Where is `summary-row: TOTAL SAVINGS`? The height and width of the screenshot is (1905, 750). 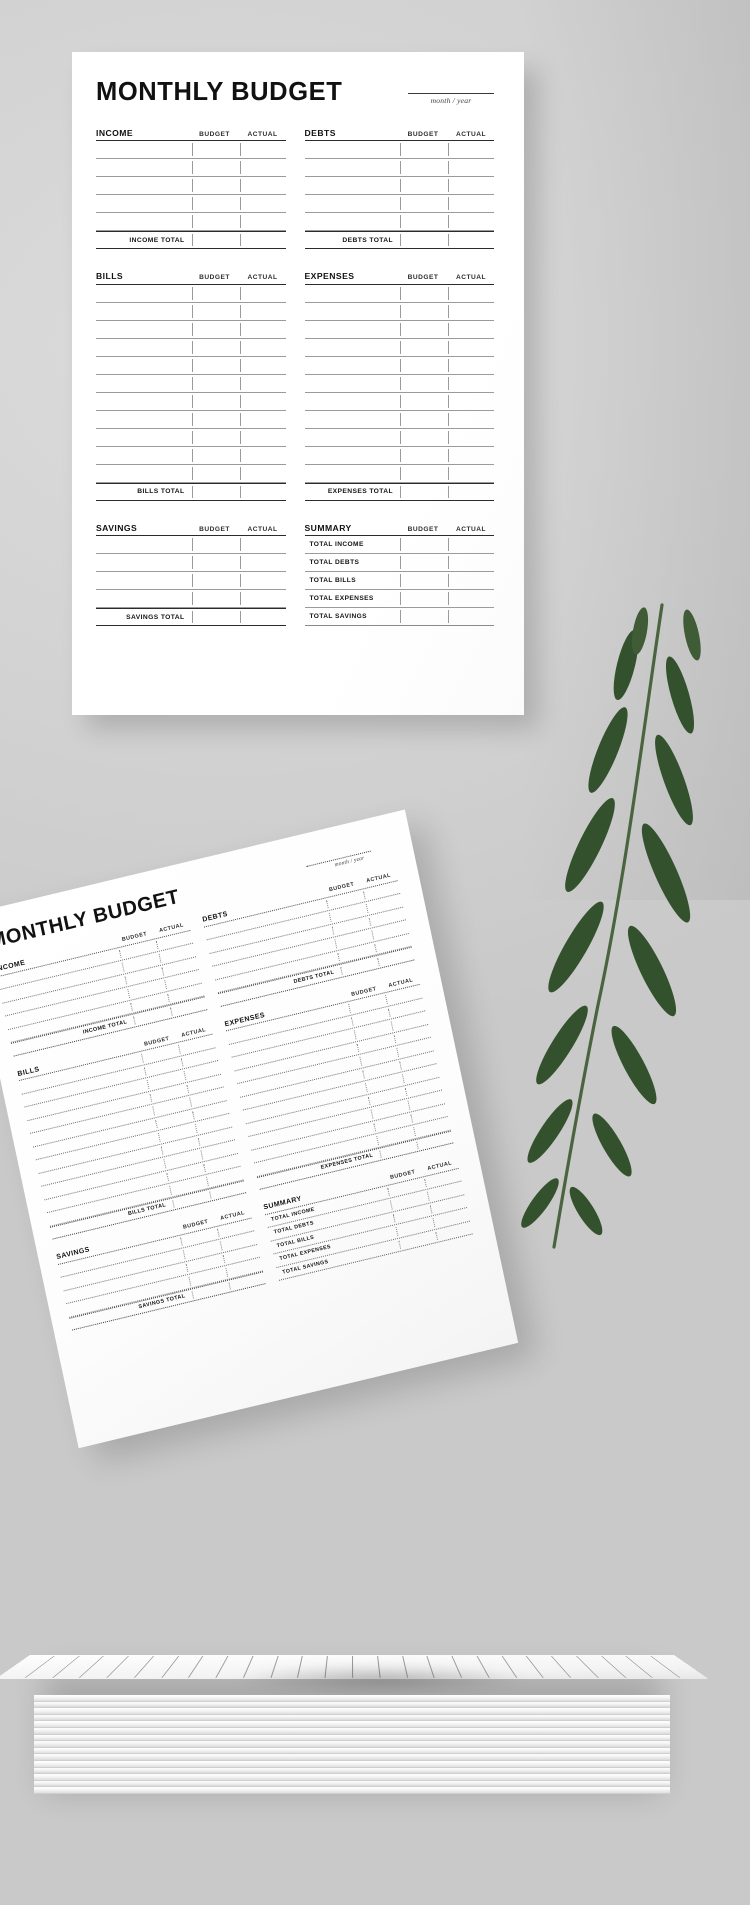
summary-row: TOTAL SAVINGS is located at coordinates (399, 617).